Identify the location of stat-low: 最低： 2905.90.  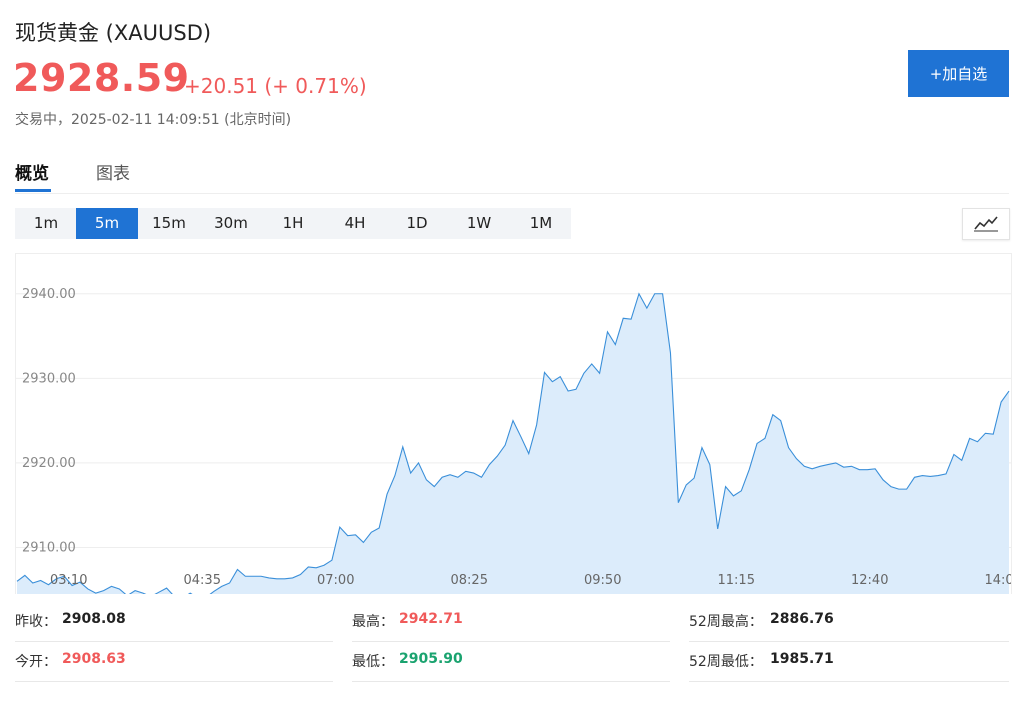
(511, 661).